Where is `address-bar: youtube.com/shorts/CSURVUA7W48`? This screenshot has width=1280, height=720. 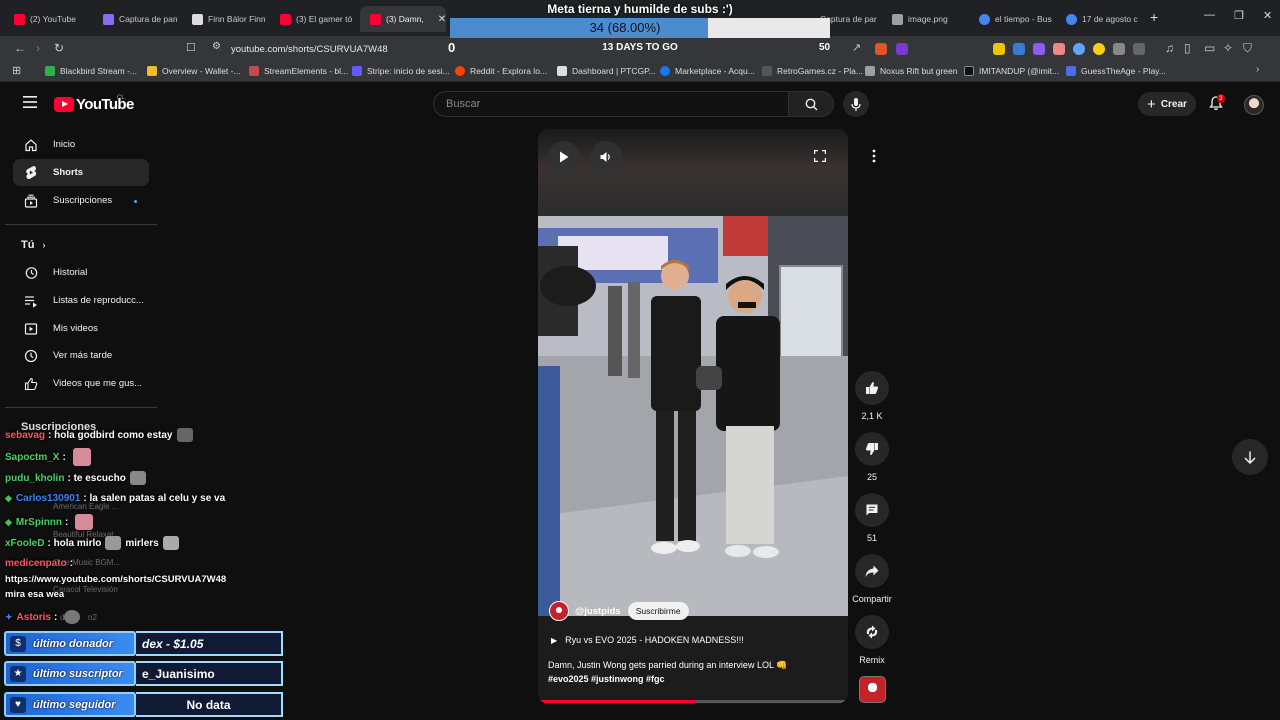
address-bar: youtube.com/shorts/CSURVUA7W48 is located at coordinates (309, 49).